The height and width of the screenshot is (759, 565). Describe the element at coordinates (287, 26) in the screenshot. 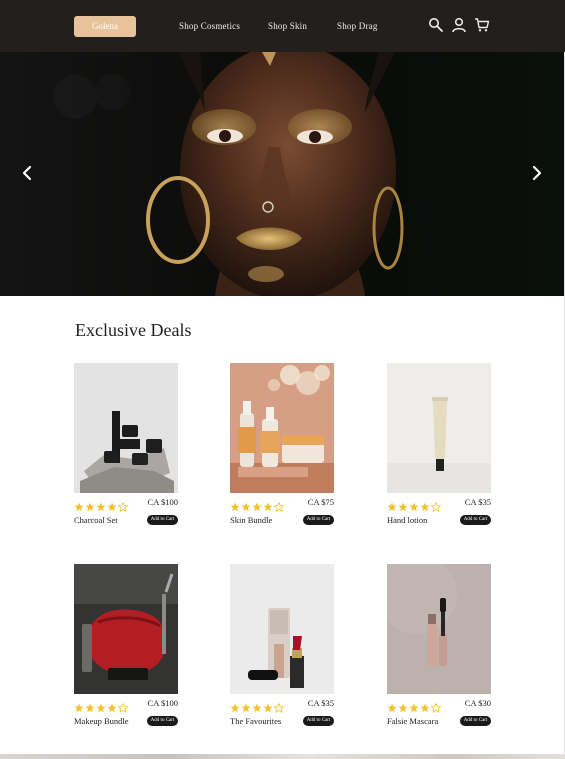

I see `nav-link-shop-skin: Shop Skin` at that location.